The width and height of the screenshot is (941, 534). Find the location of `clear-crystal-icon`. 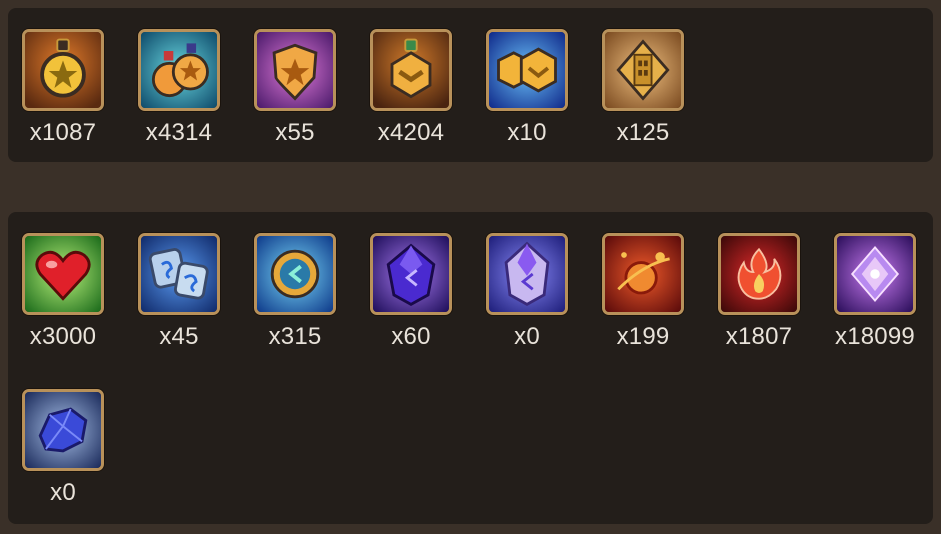

clear-crystal-icon is located at coordinates (527, 274).